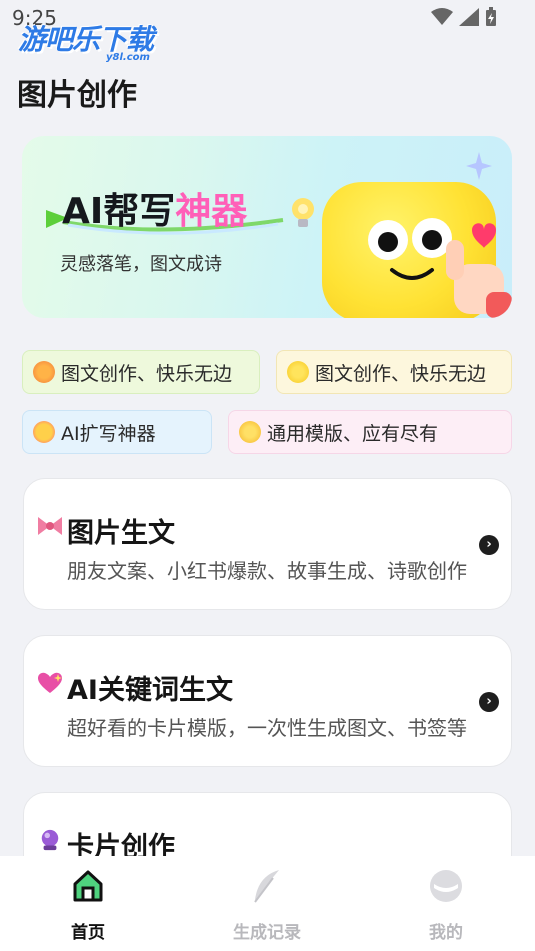  I want to click on card-title: AI关键词生文, so click(150, 690).